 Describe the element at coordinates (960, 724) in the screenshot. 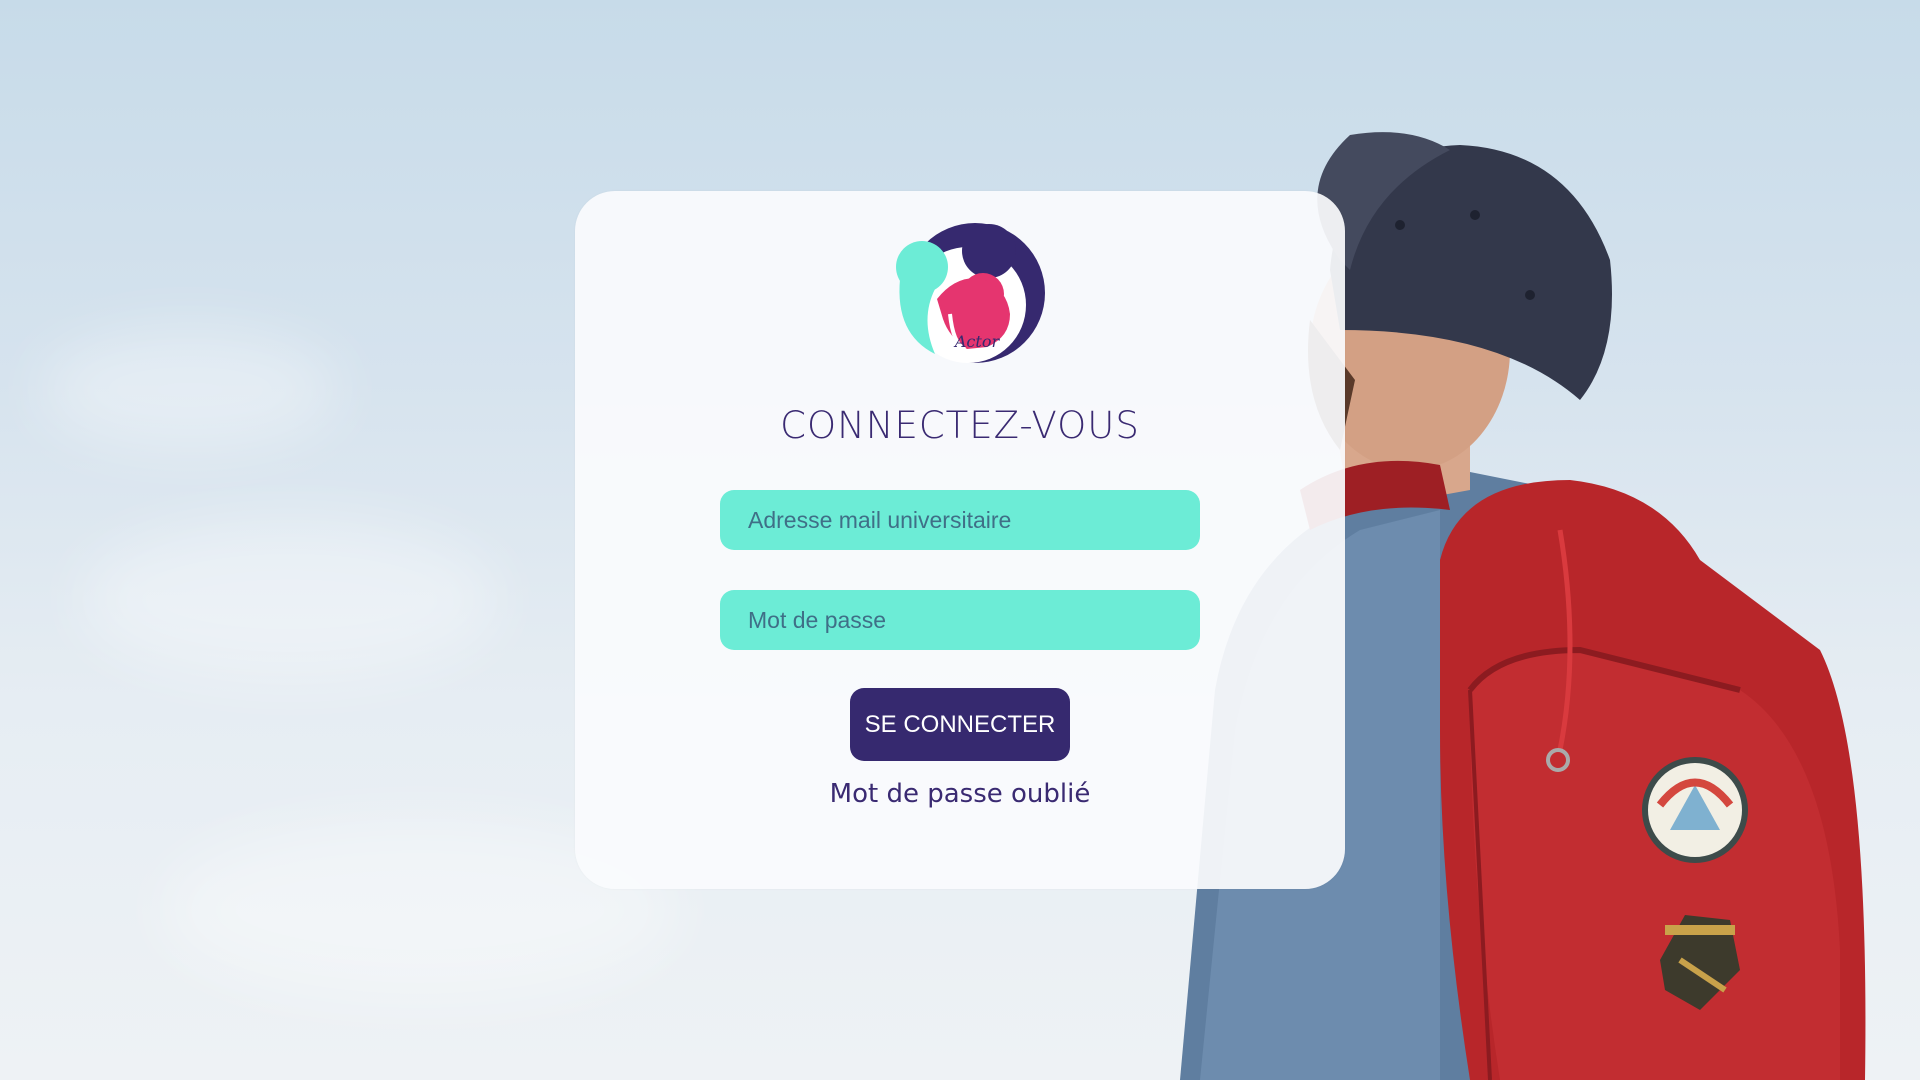

I see `login-button: SE CONNECTER` at that location.